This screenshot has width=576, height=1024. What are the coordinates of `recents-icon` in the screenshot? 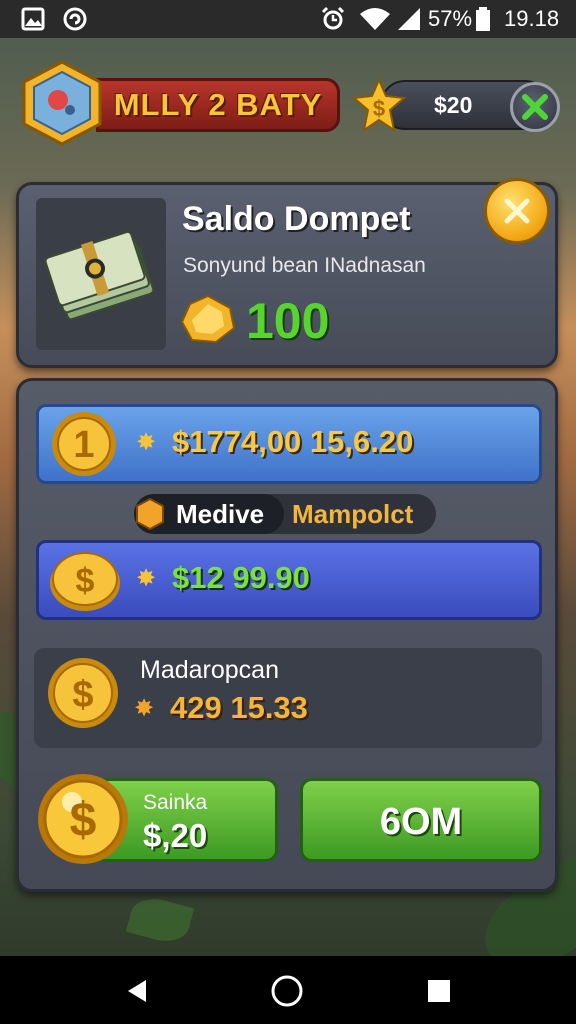 It's located at (439, 991).